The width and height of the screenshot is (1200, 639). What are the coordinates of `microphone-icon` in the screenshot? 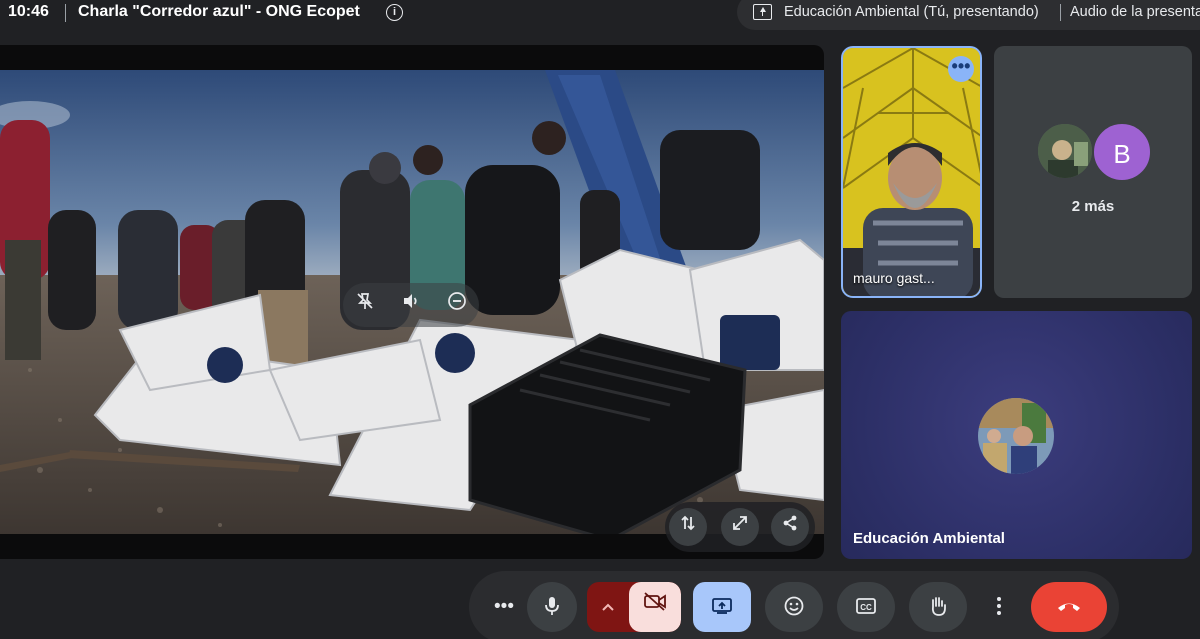 It's located at (552, 607).